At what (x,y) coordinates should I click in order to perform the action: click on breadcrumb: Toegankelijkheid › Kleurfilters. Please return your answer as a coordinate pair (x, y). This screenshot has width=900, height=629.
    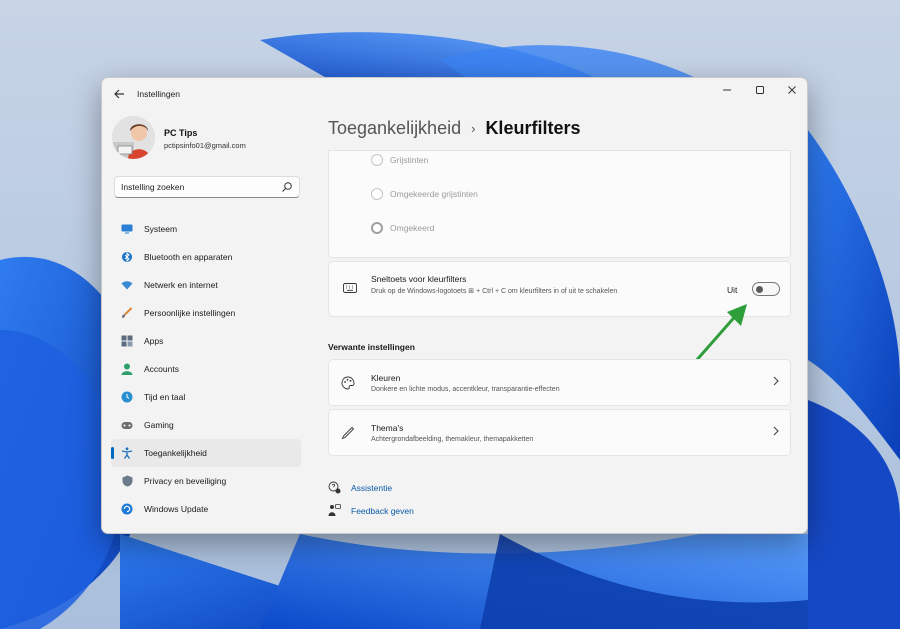
    Looking at the image, I should click on (454, 128).